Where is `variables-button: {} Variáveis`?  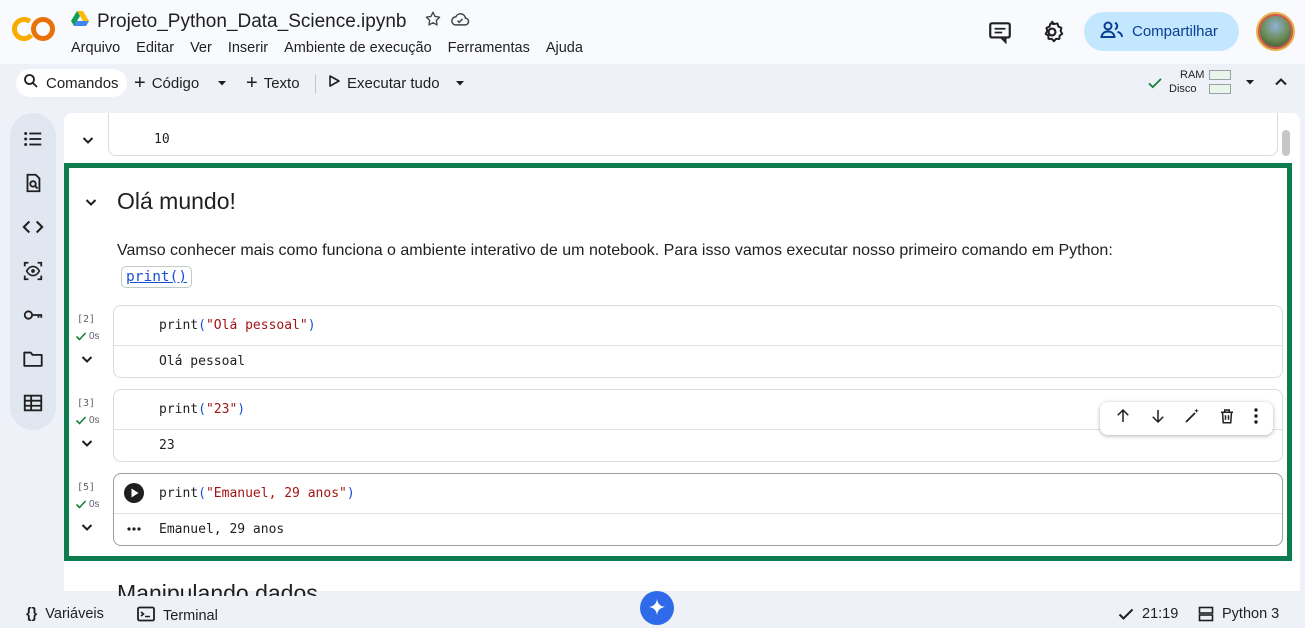
variables-button: {} Variáveis is located at coordinates (65, 614).